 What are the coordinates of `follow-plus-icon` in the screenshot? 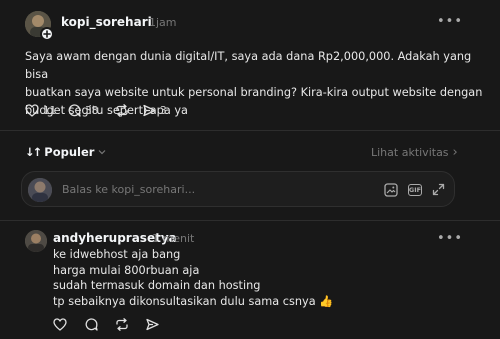 It's located at (47, 34).